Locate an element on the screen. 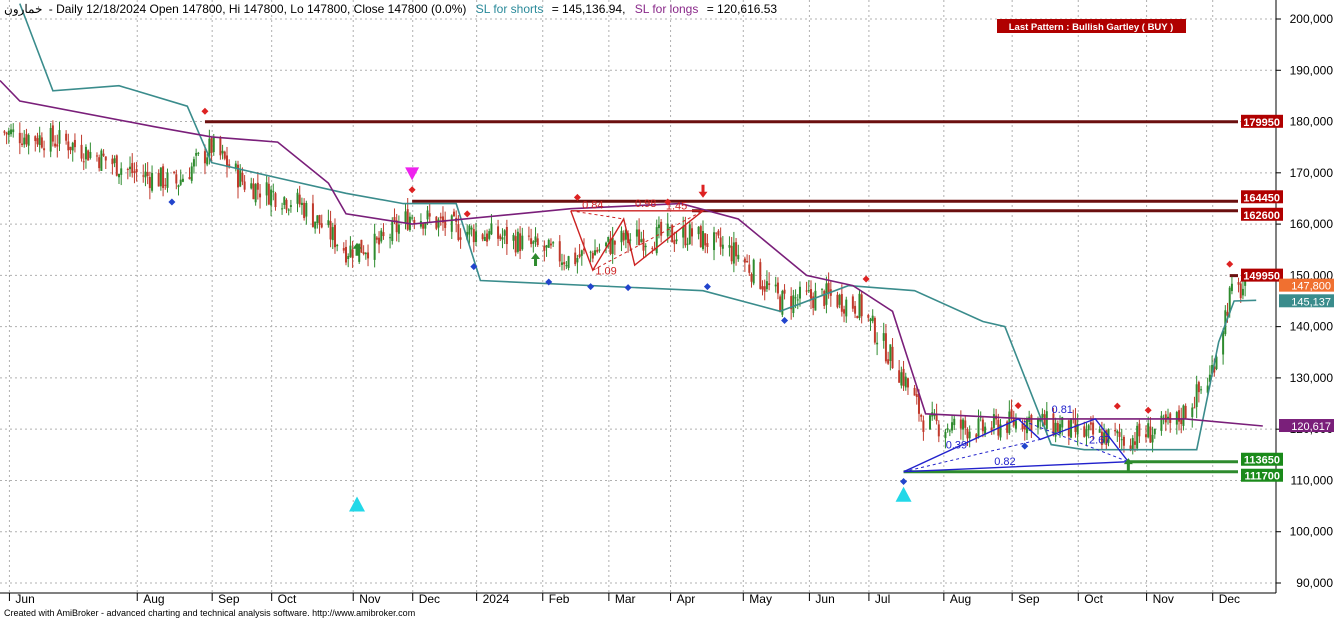 The image size is (1336, 619). y-tick-label: 90,000 is located at coordinates (1314, 583).